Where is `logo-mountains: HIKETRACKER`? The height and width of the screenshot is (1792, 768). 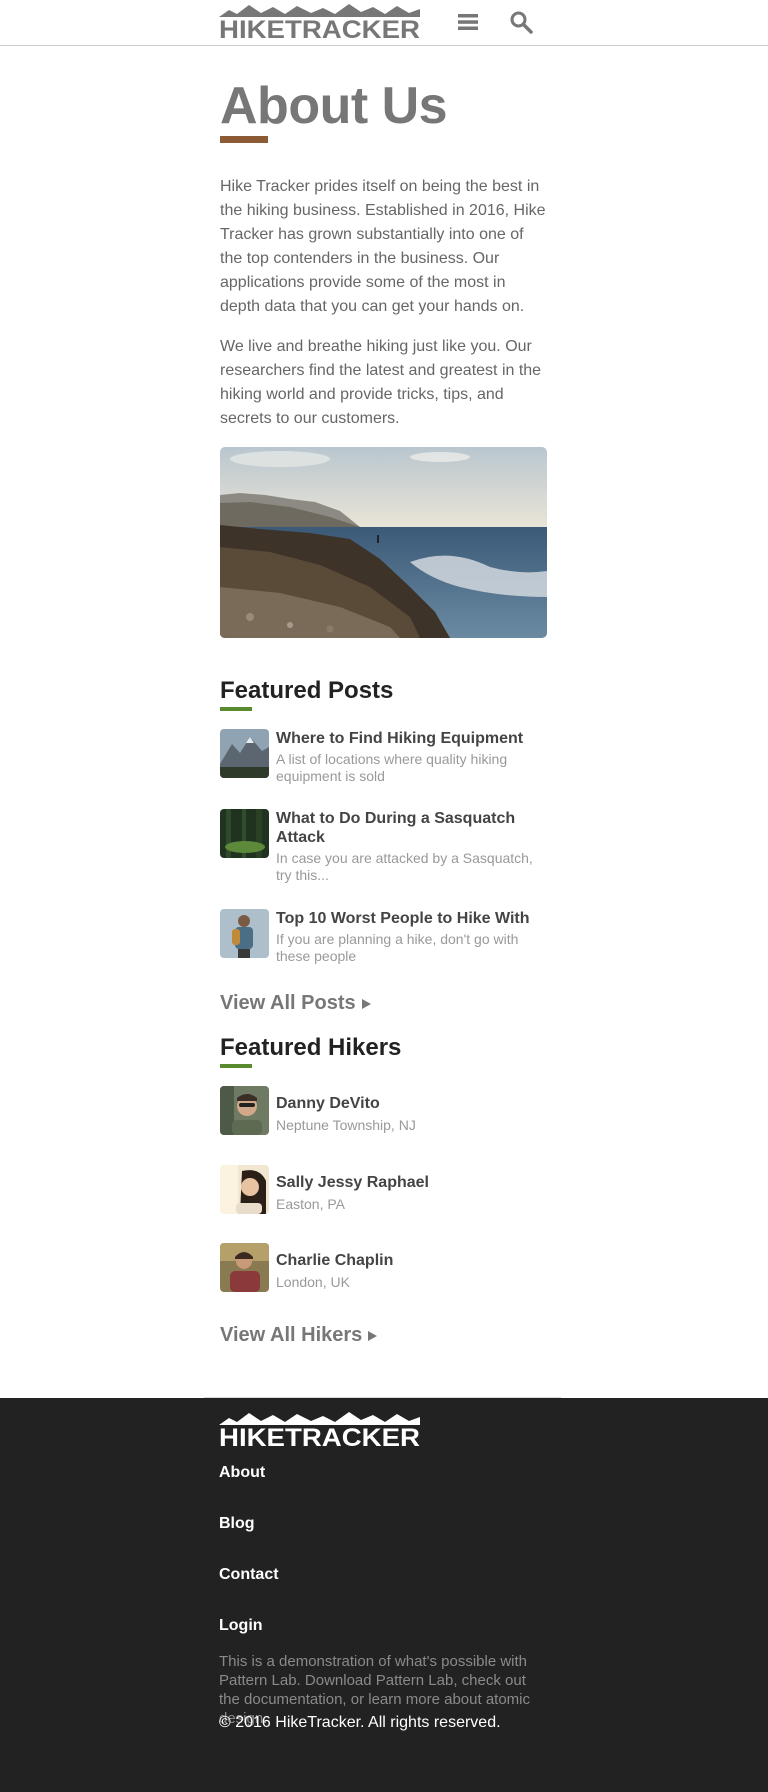 logo-mountains: HIKETRACKER is located at coordinates (319, 24).